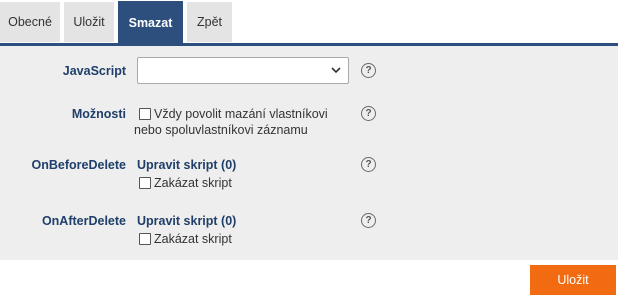  What do you see at coordinates (150, 22) in the screenshot?
I see `tab-smazat: Smazat` at bounding box center [150, 22].